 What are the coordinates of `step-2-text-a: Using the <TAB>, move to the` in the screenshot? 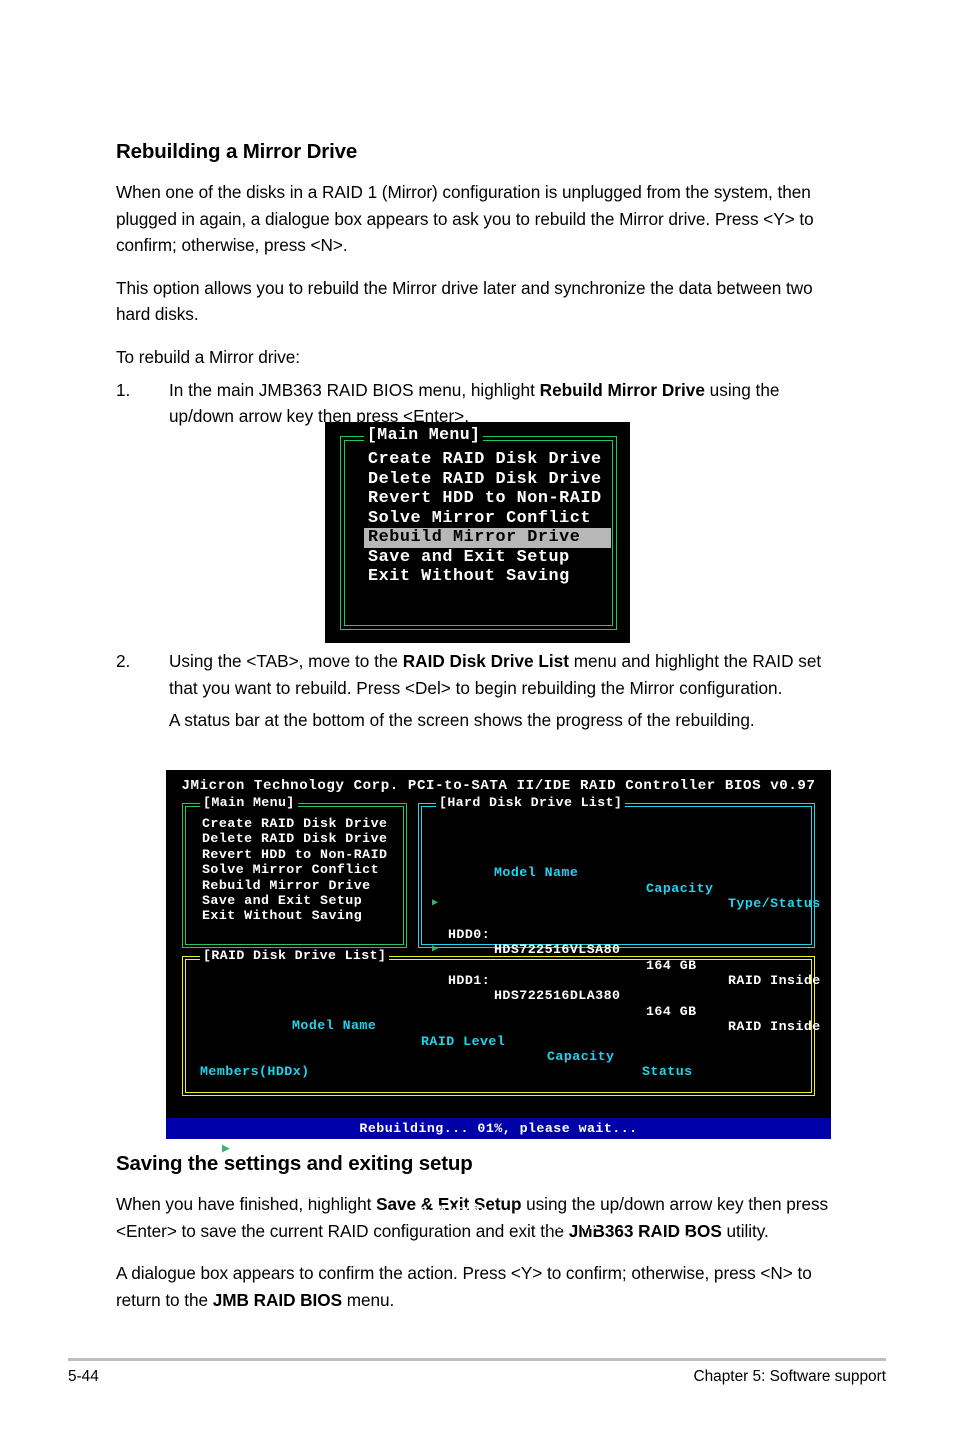 It's located at (286, 661).